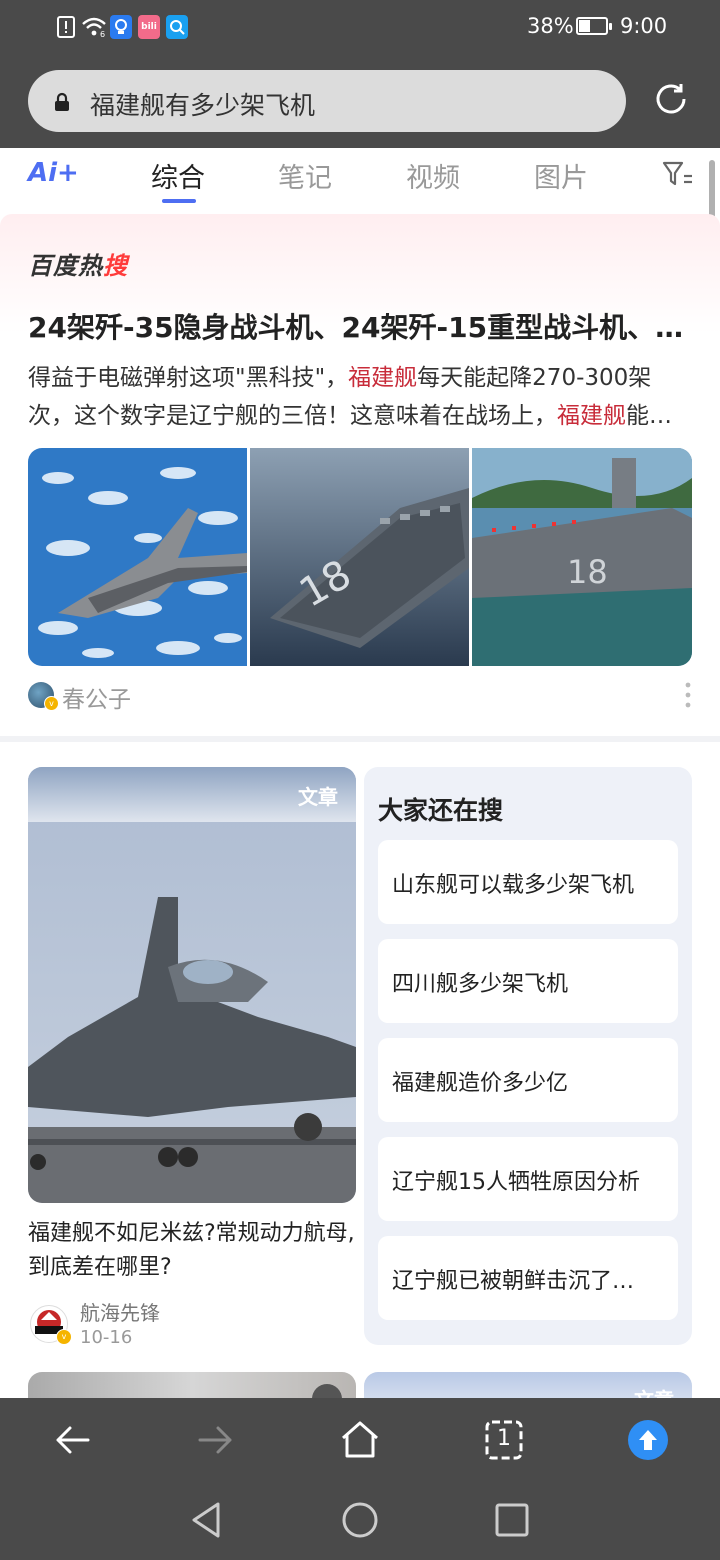  I want to click on tabs-button: 1, so click(504, 1440).